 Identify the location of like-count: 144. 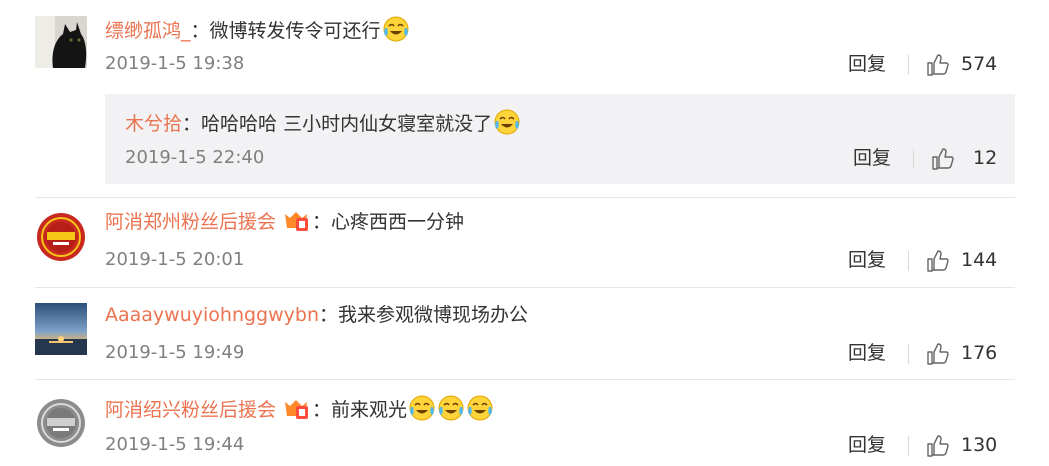
(979, 260).